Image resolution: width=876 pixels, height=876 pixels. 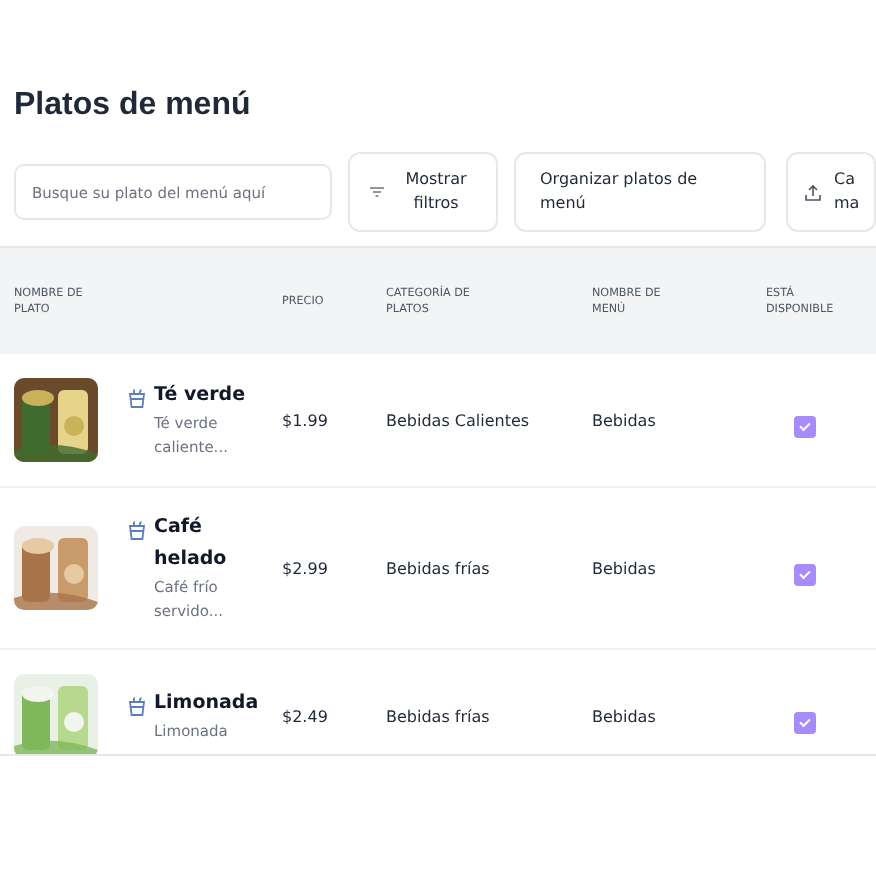 What do you see at coordinates (831, 192) in the screenshot?
I see `upload-button: Ca ma` at bounding box center [831, 192].